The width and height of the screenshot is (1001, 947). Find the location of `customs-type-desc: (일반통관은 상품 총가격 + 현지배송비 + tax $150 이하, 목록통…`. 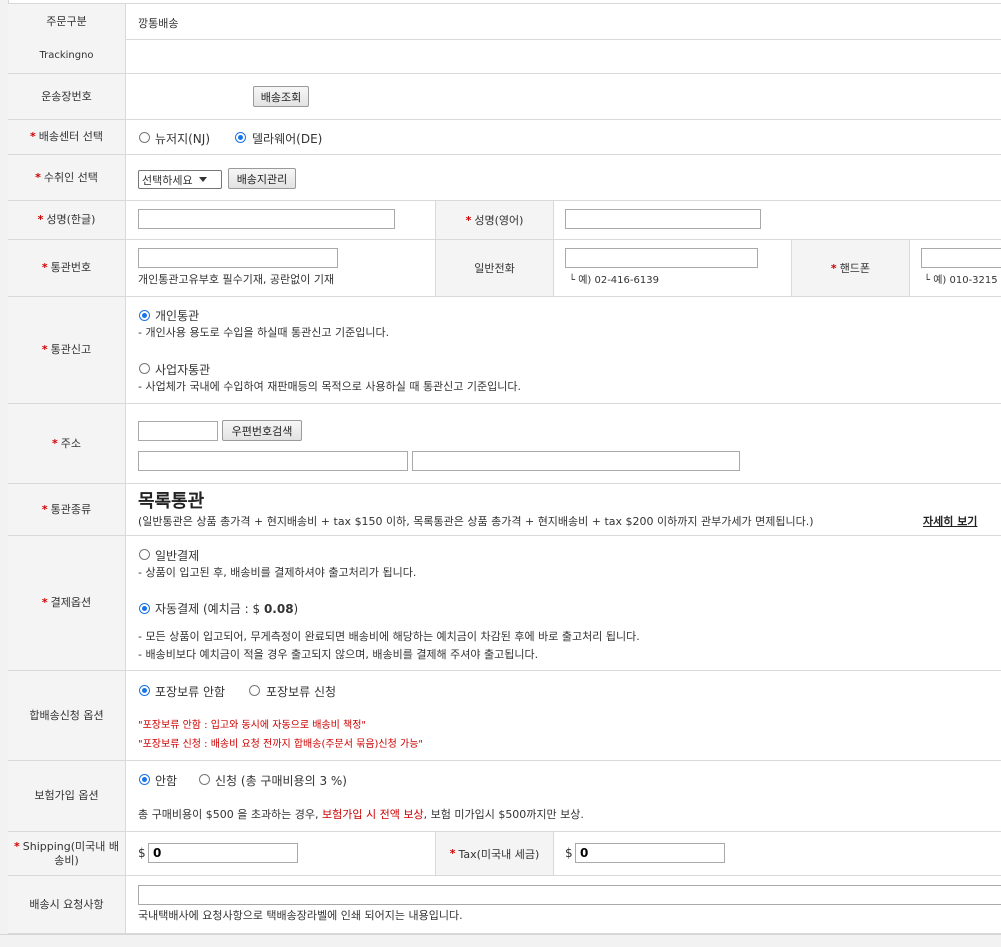

customs-type-desc: (일반통관은 상품 총가격 + 현지배송비 + tax $150 이하, 목록통… is located at coordinates (476, 521).